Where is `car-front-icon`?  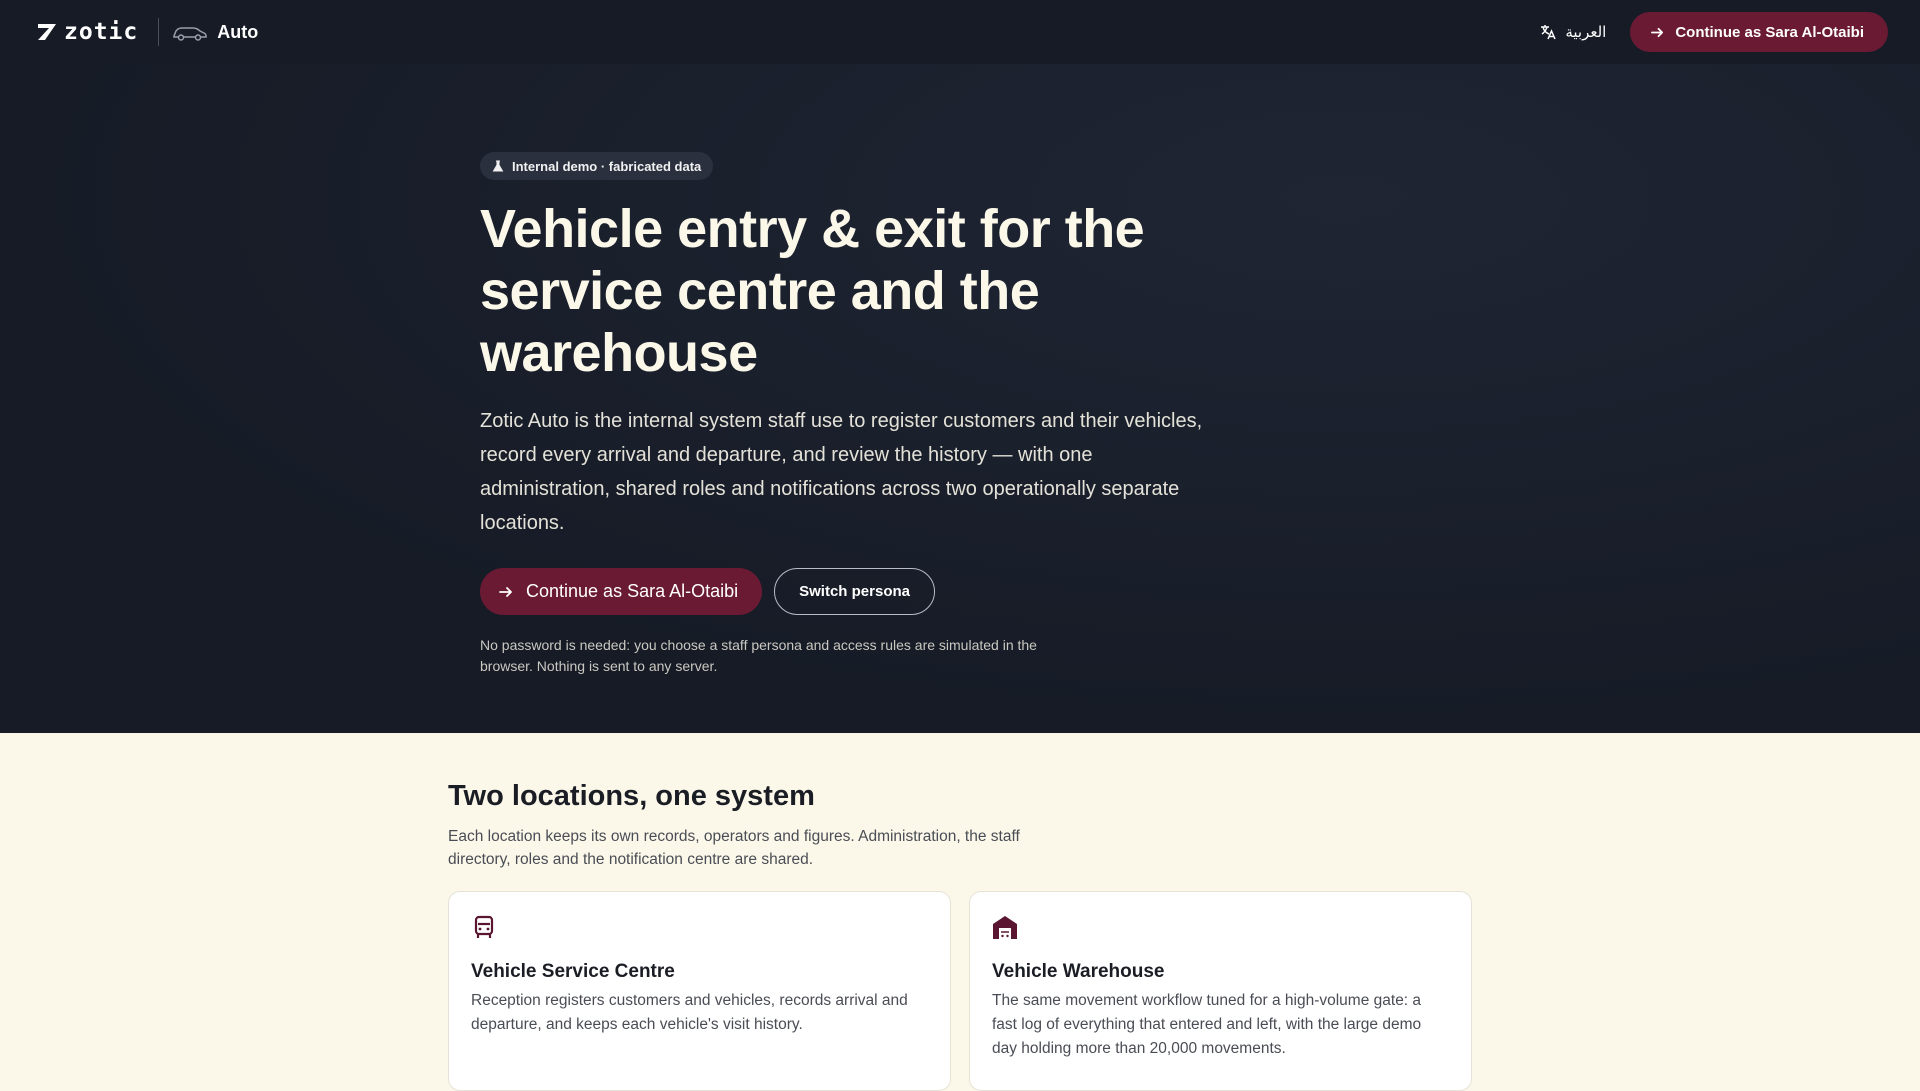
car-front-icon is located at coordinates (484, 926).